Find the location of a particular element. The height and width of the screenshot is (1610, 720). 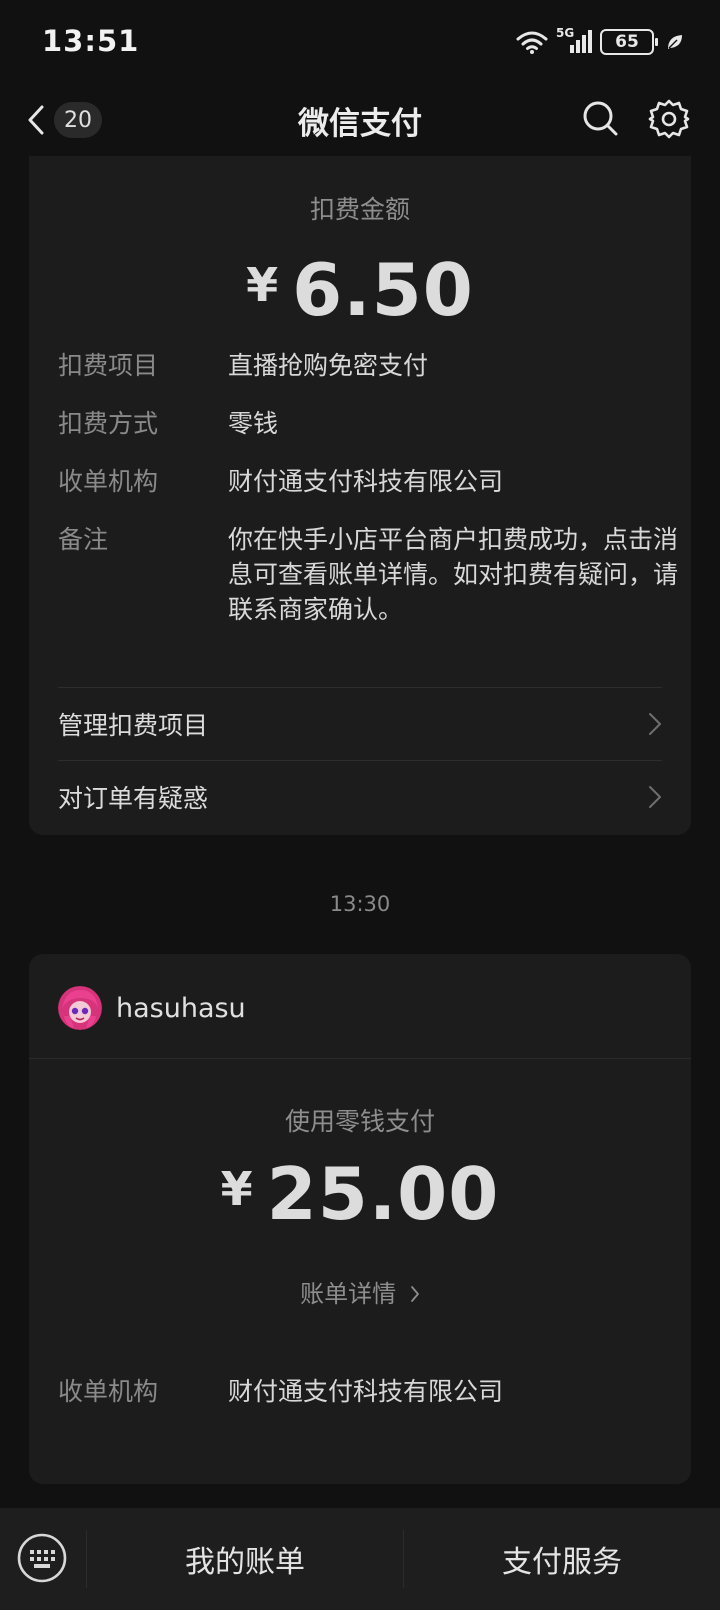

back-chevron-icon is located at coordinates (36, 120).